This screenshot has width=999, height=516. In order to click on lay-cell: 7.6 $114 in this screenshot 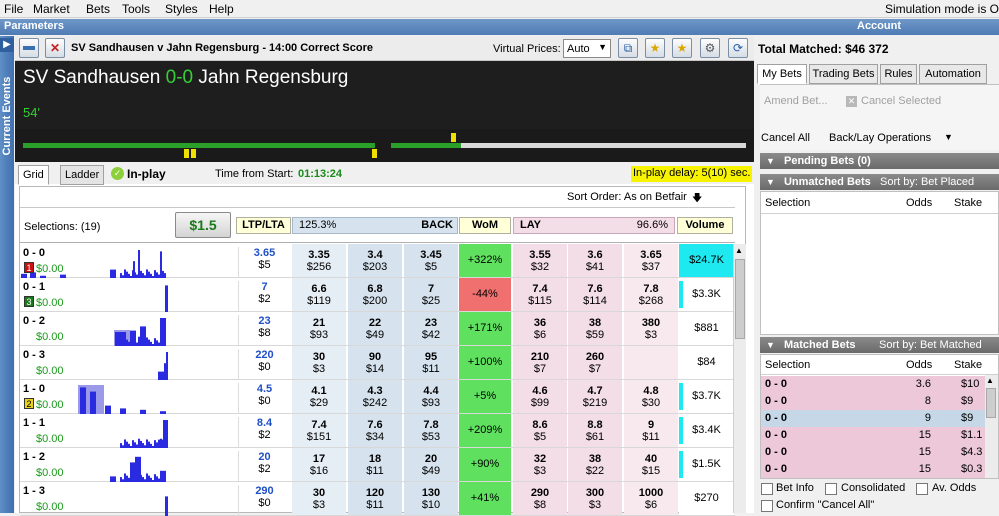, I will do `click(595, 294)`.